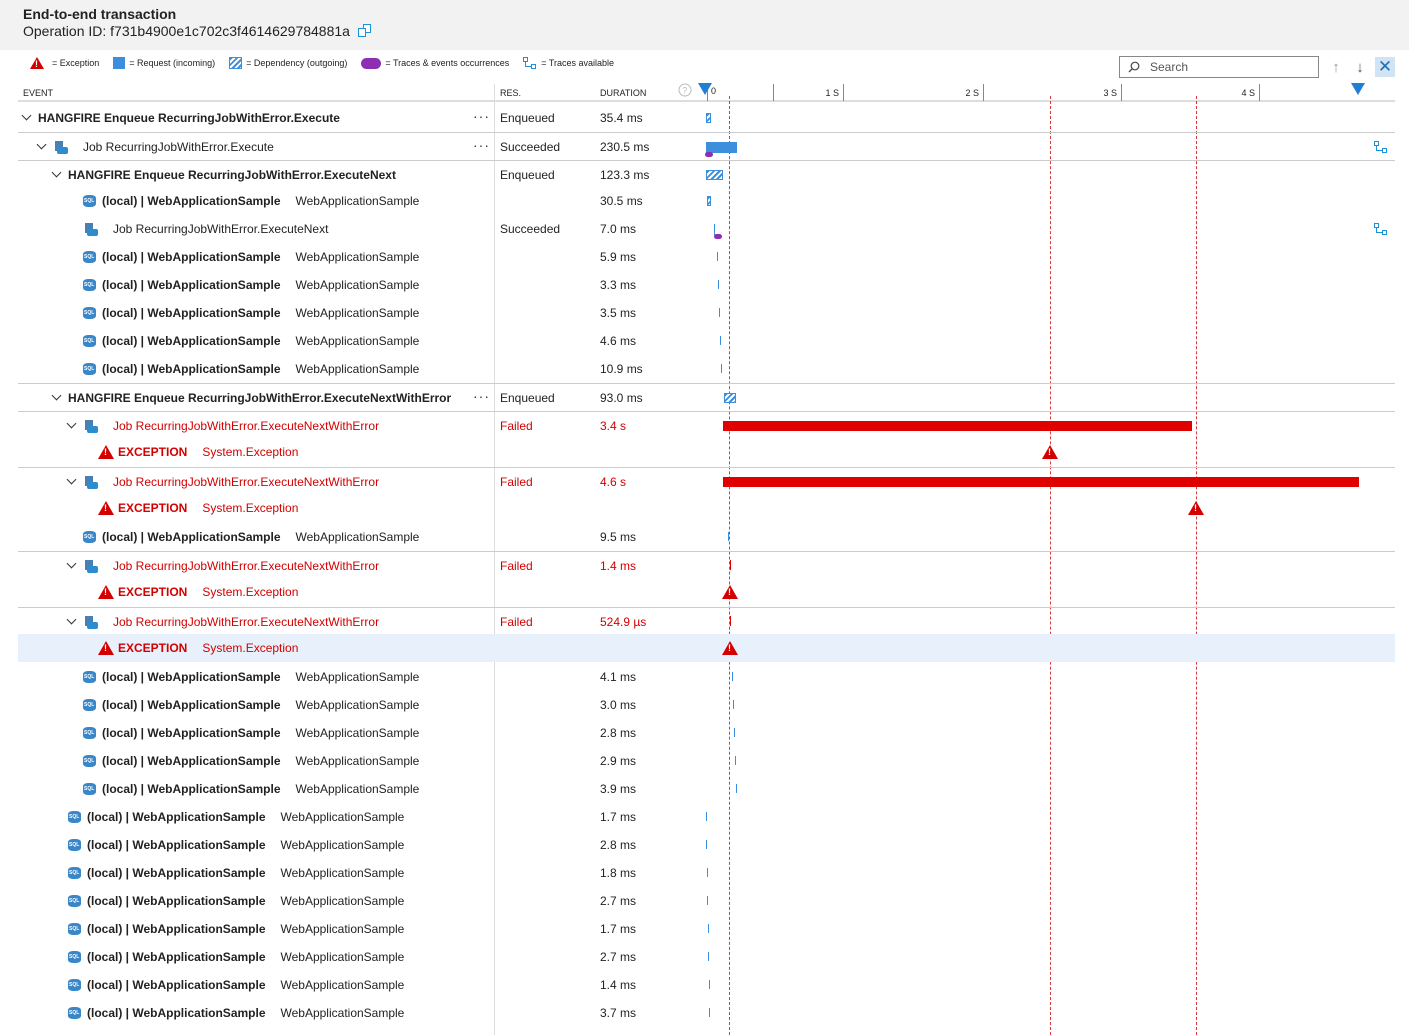  I want to click on close-button: ✕, so click(1385, 67).